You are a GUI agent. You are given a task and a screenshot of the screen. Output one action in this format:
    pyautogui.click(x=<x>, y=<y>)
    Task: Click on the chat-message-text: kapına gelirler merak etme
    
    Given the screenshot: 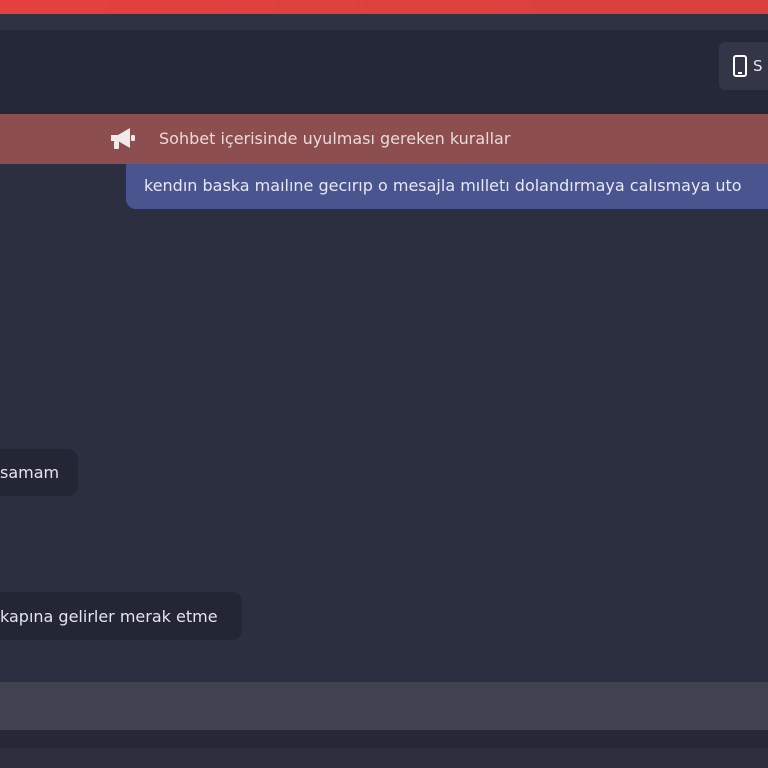 What is the action you would take?
    pyautogui.click(x=109, y=616)
    